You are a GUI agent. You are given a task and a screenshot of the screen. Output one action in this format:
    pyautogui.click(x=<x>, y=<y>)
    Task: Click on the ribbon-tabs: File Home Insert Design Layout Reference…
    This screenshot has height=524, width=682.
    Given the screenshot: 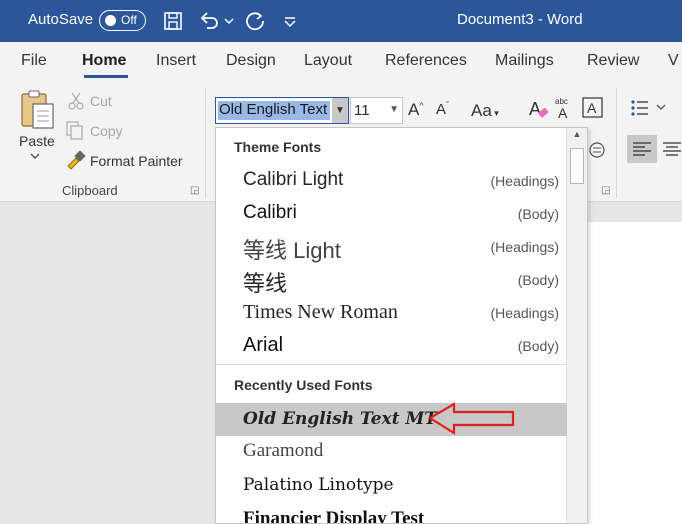 What is the action you would take?
    pyautogui.click(x=341, y=61)
    